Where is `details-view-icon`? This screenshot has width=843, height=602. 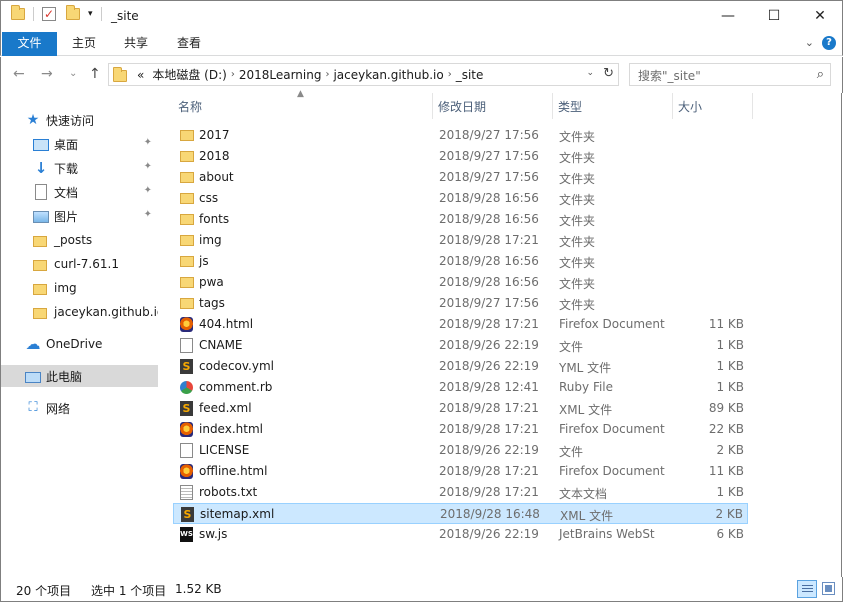 details-view-icon is located at coordinates (807, 589).